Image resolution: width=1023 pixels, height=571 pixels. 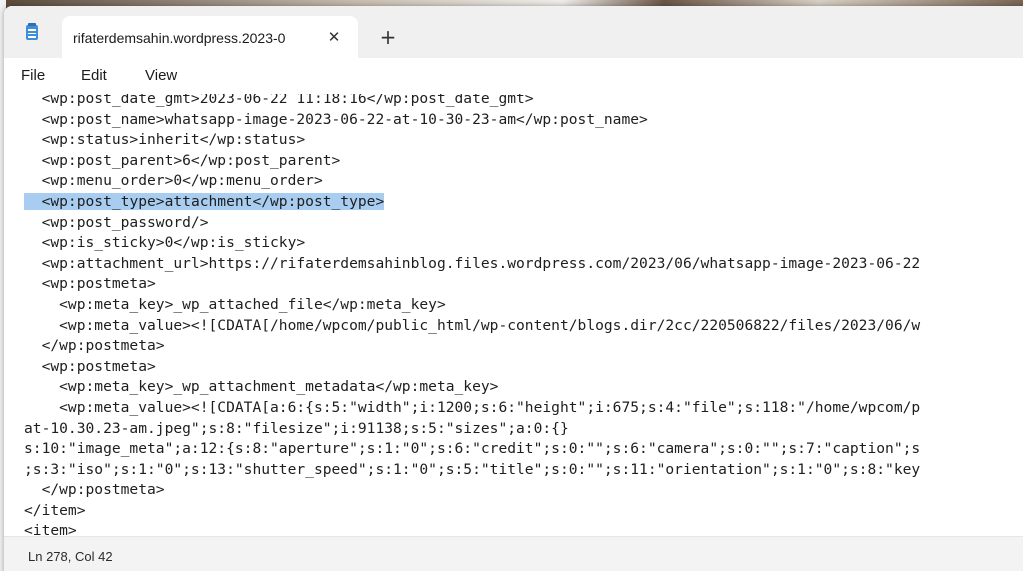 What do you see at coordinates (213, 201) in the screenshot?
I see `selected-text: <wp:post_type>attachment</wp:post_type>` at bounding box center [213, 201].